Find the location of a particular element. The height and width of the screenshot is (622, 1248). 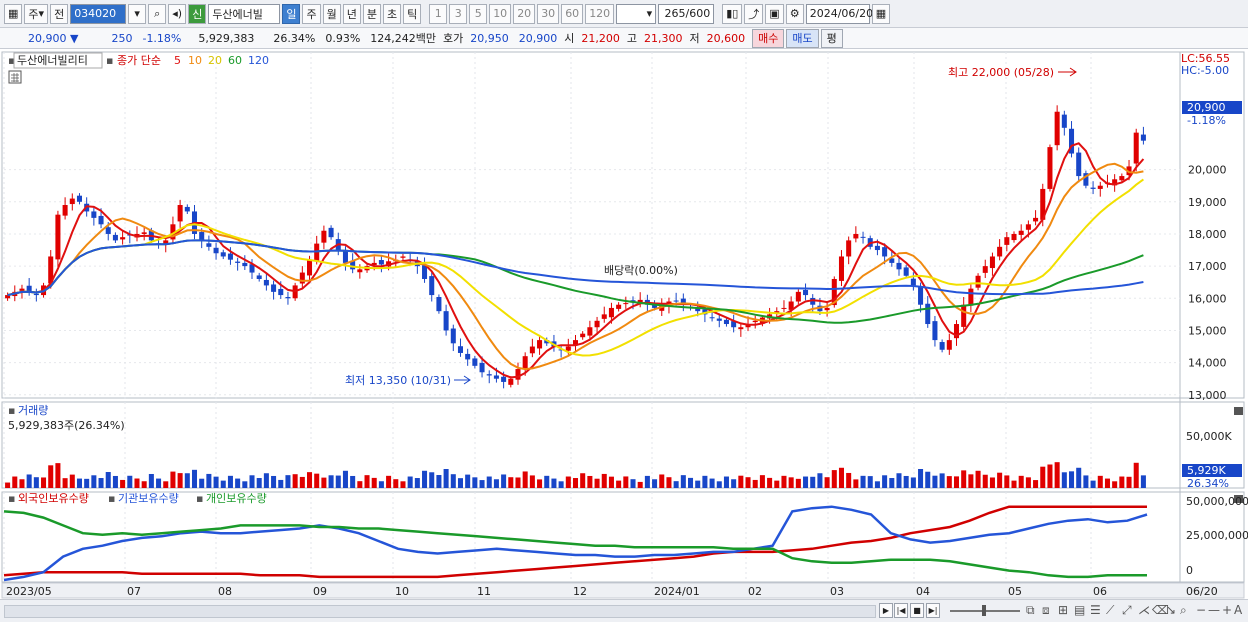

zoom-in-icon: + is located at coordinates (1227, 610).